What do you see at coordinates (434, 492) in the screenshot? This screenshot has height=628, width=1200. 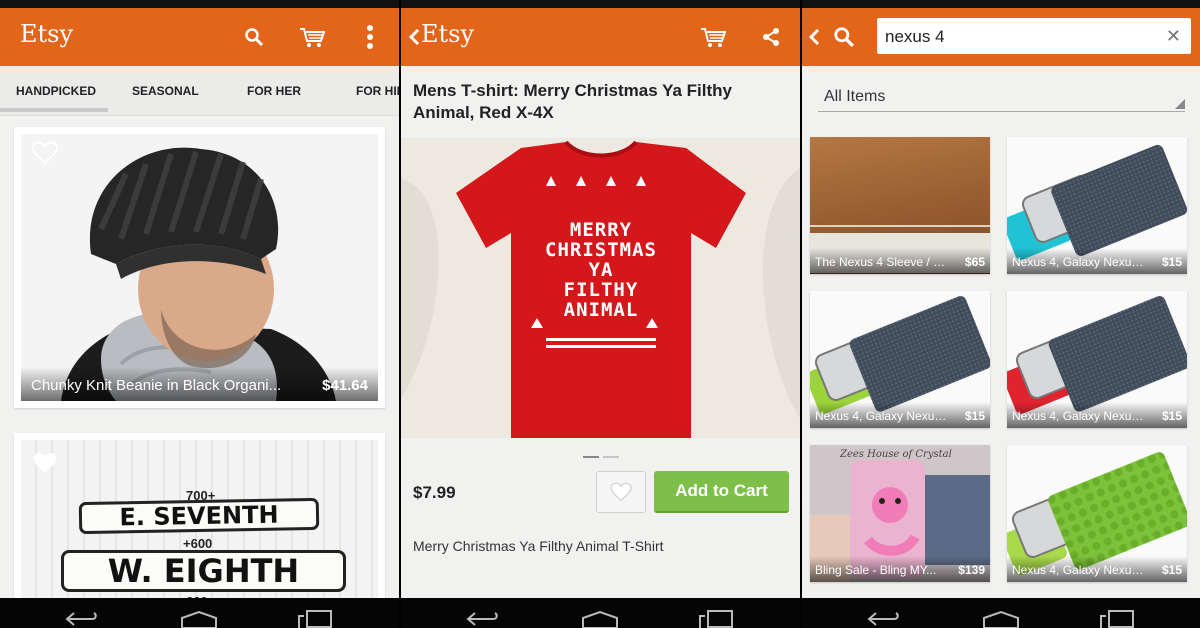 I see `listing-price: $7.99` at bounding box center [434, 492].